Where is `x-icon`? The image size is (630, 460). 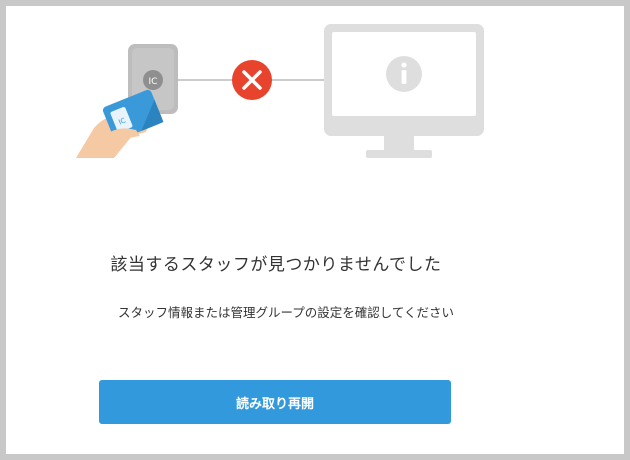 x-icon is located at coordinates (252, 80).